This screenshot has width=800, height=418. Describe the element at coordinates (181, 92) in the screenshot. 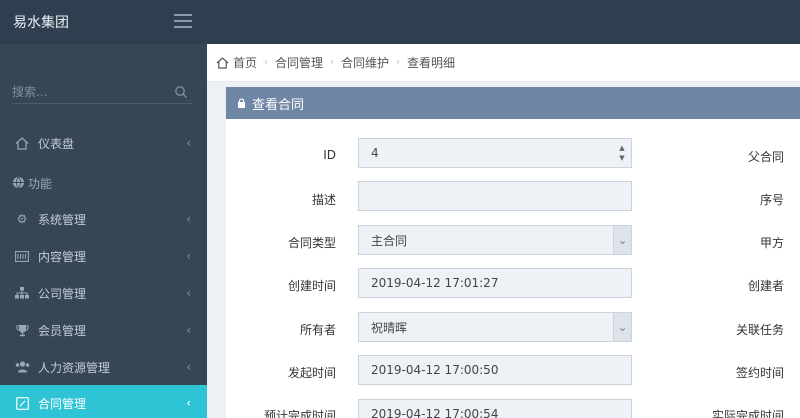

I see `search-icon` at that location.